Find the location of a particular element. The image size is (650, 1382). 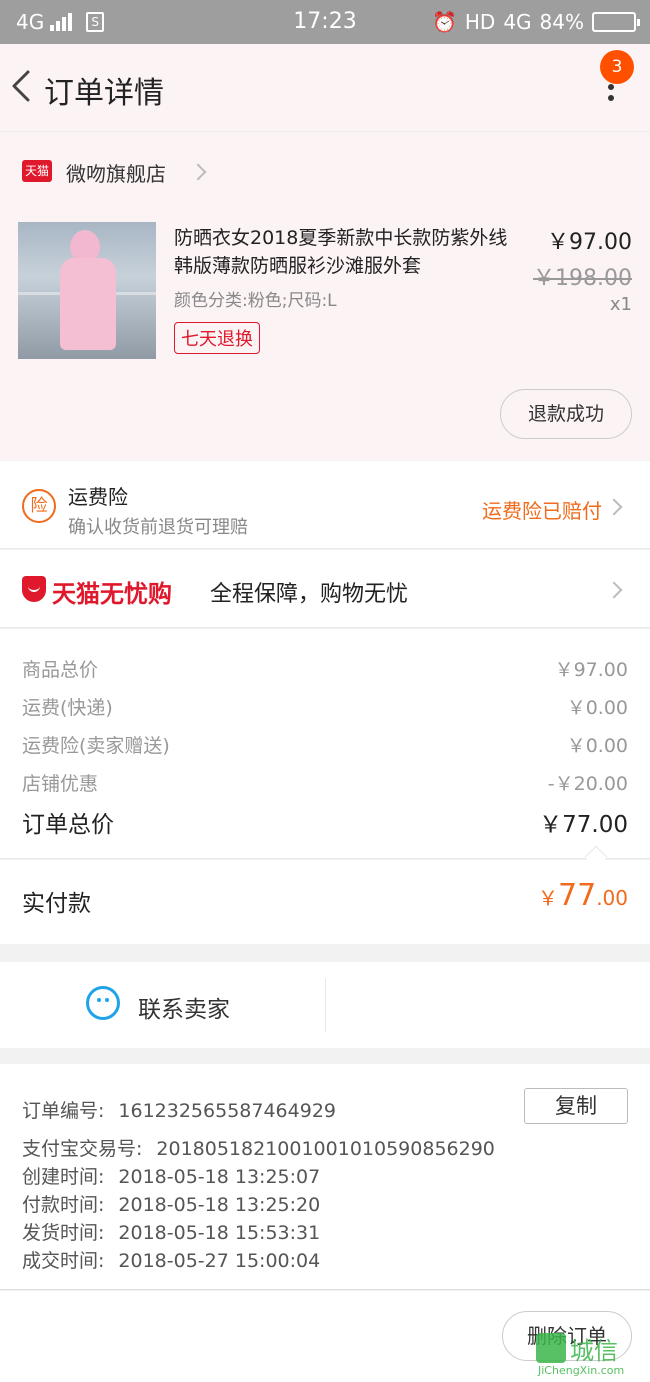

summary-row: 运费(快递) ￥0.00 is located at coordinates (325, 708).